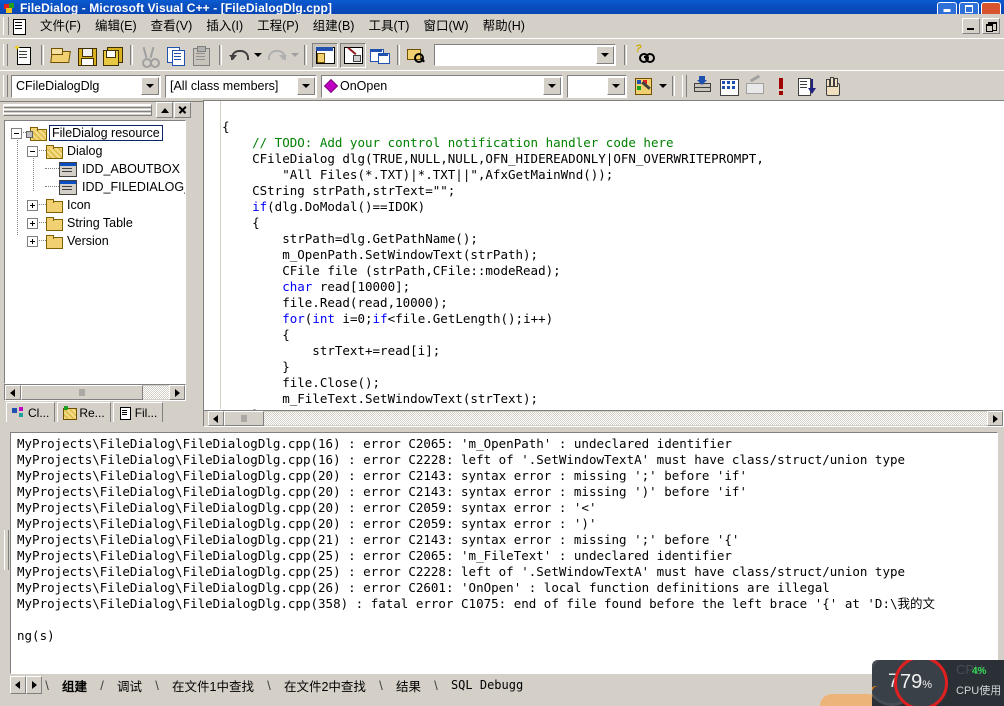  What do you see at coordinates (95, 241) in the screenshot?
I see `tree-node-version: Version` at bounding box center [95, 241].